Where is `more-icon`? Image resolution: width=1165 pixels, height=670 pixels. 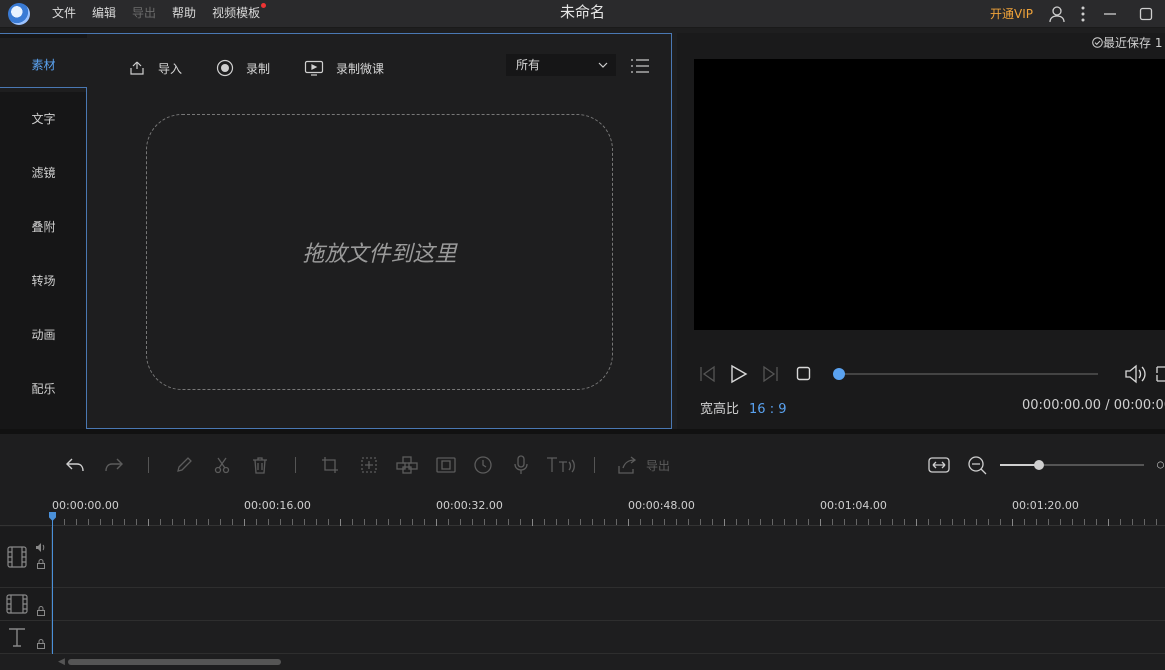 more-icon is located at coordinates (1083, 14).